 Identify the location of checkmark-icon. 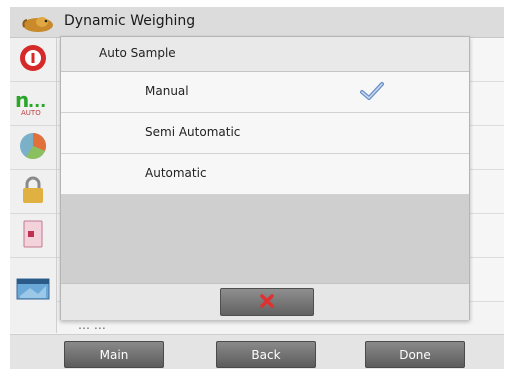
(372, 91).